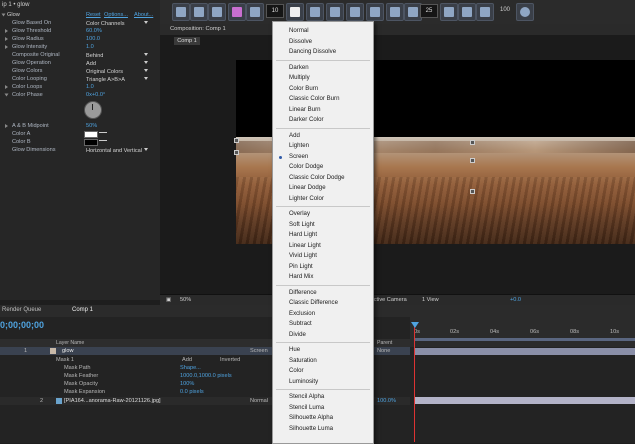 The height and width of the screenshot is (444, 635). Describe the element at coordinates (307, 187) in the screenshot. I see `menu-item-linear-dodge: Linear Dodge` at that location.